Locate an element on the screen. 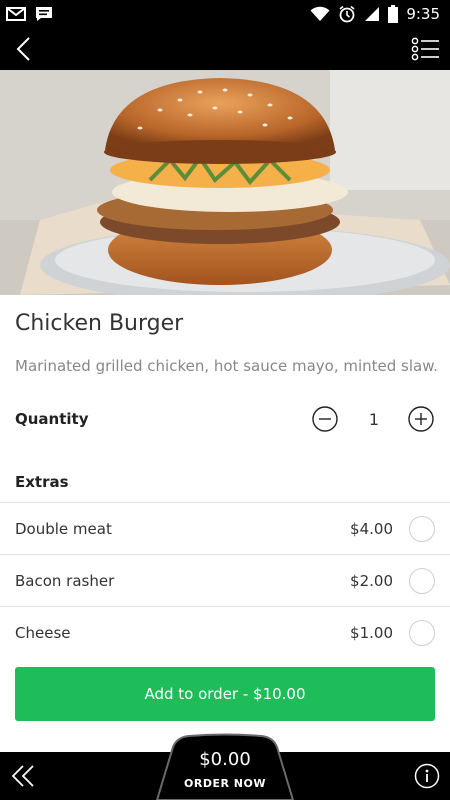 This screenshot has height=800, width=450. status-right-icons: 9:35 is located at coordinates (375, 14).